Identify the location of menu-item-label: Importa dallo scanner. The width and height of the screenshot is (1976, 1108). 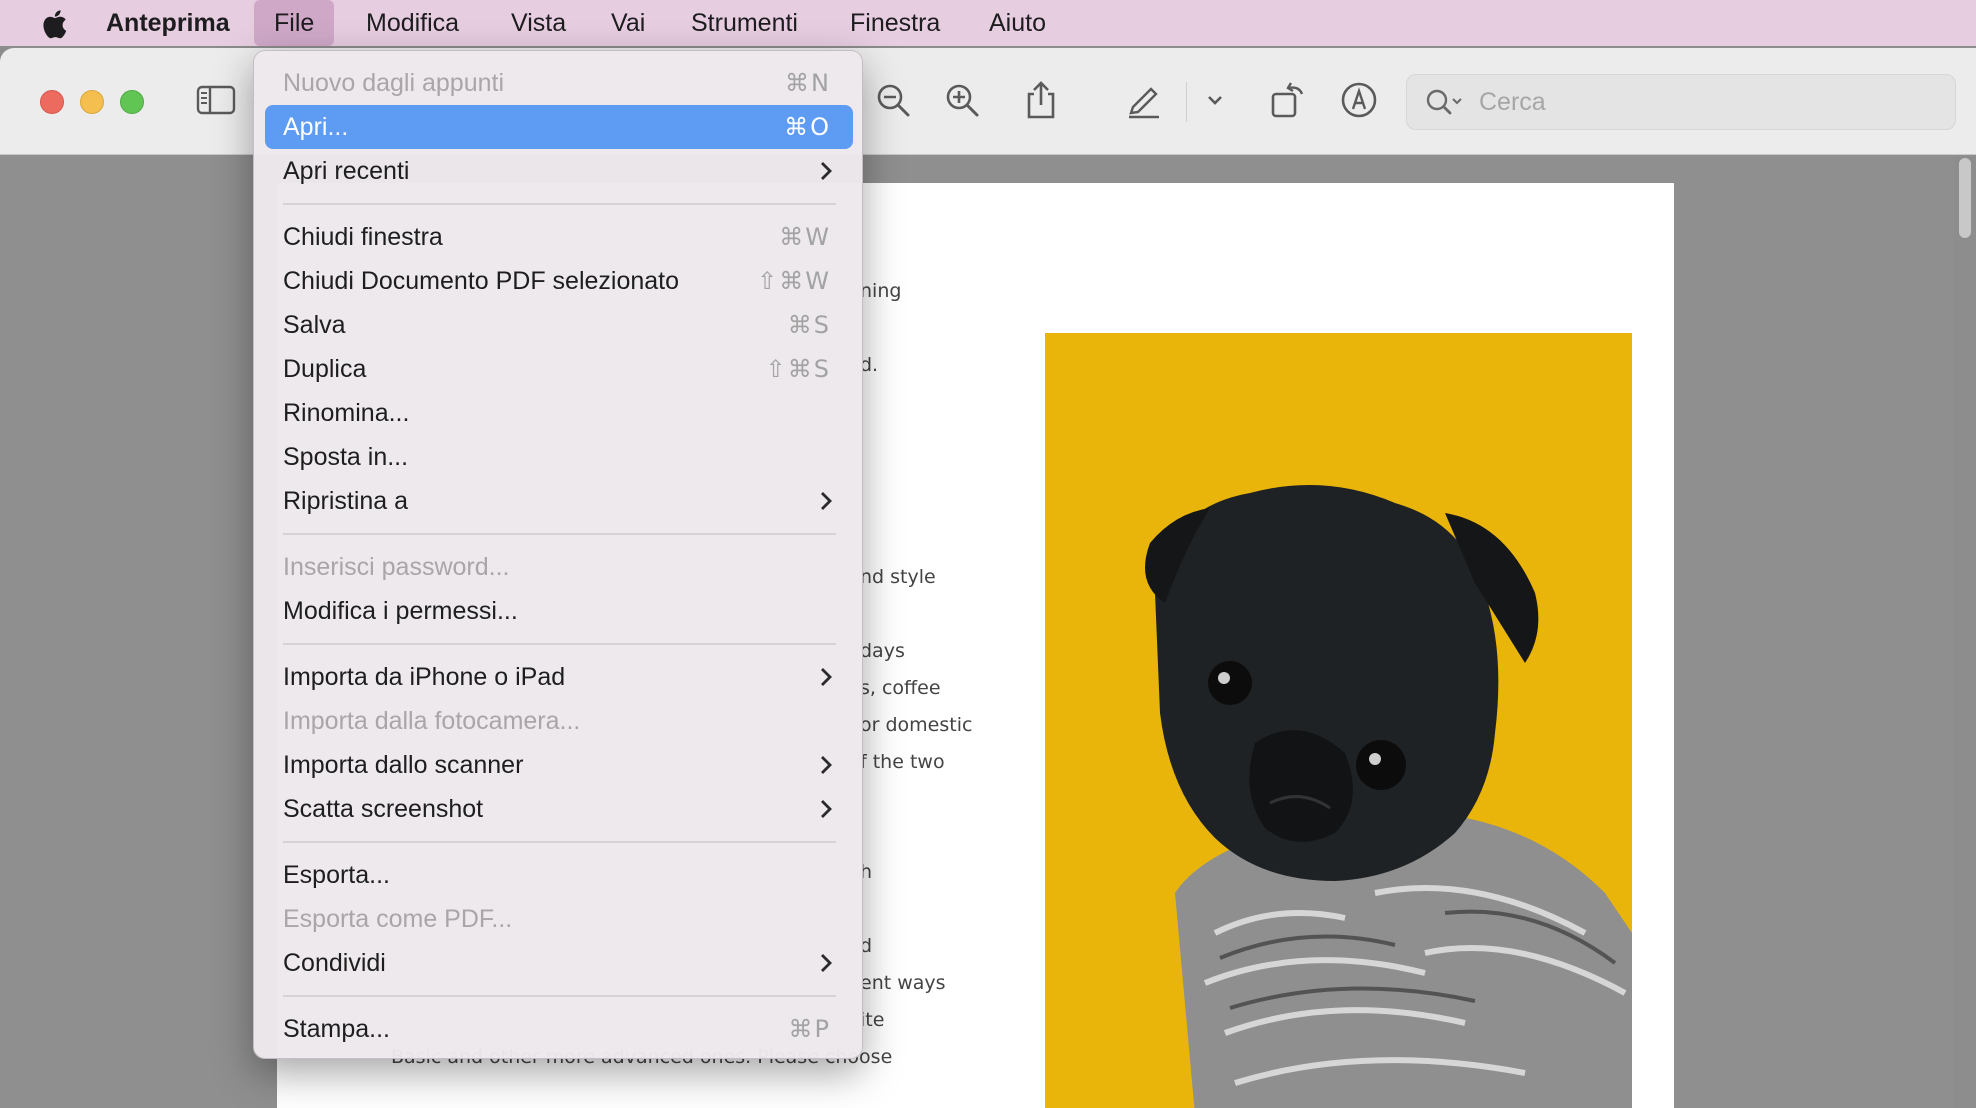
(403, 765).